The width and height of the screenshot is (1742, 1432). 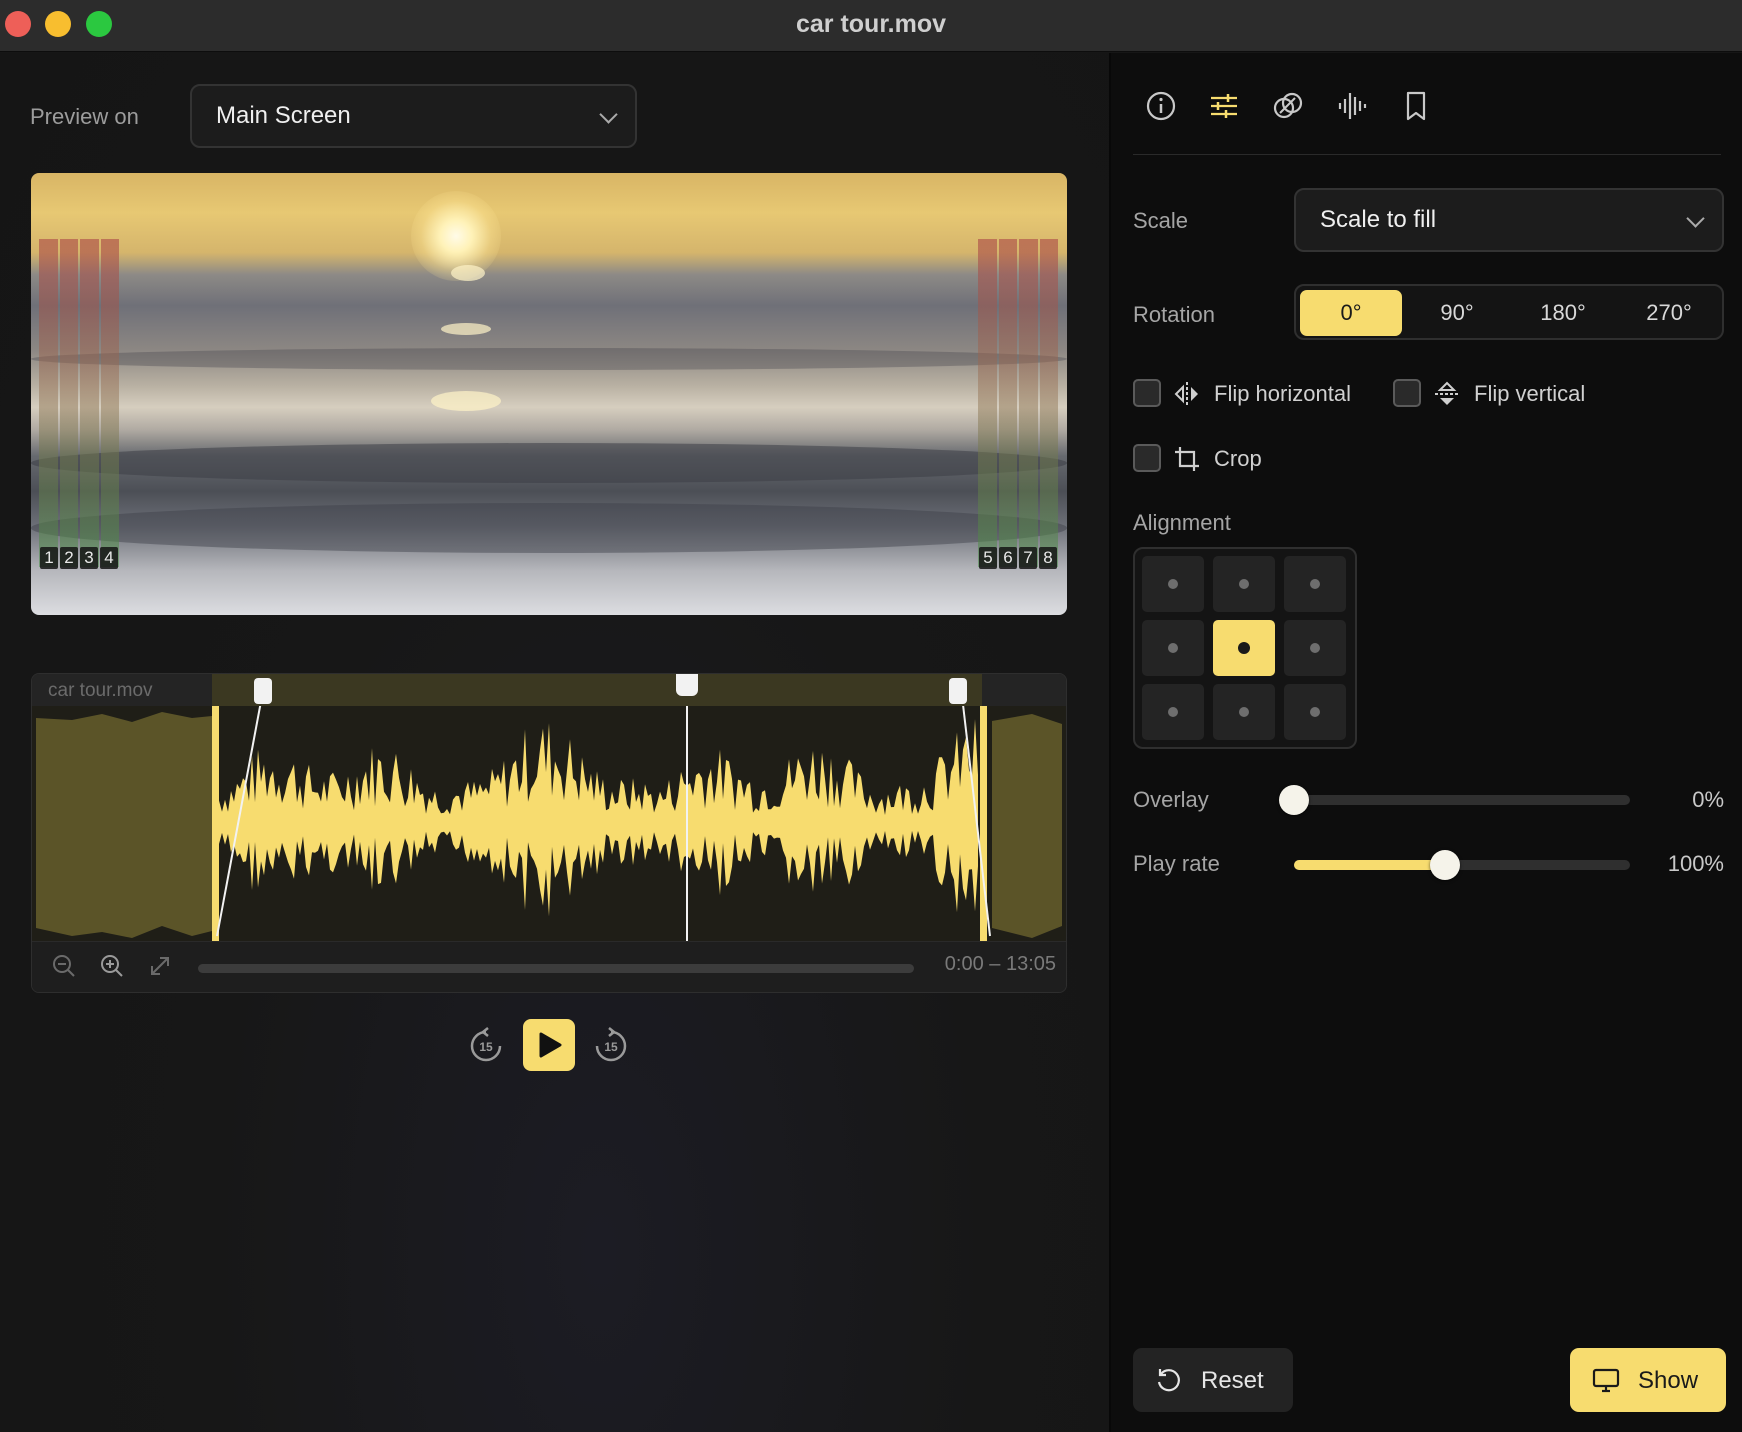 What do you see at coordinates (160, 966) in the screenshot?
I see `expand-icon` at bounding box center [160, 966].